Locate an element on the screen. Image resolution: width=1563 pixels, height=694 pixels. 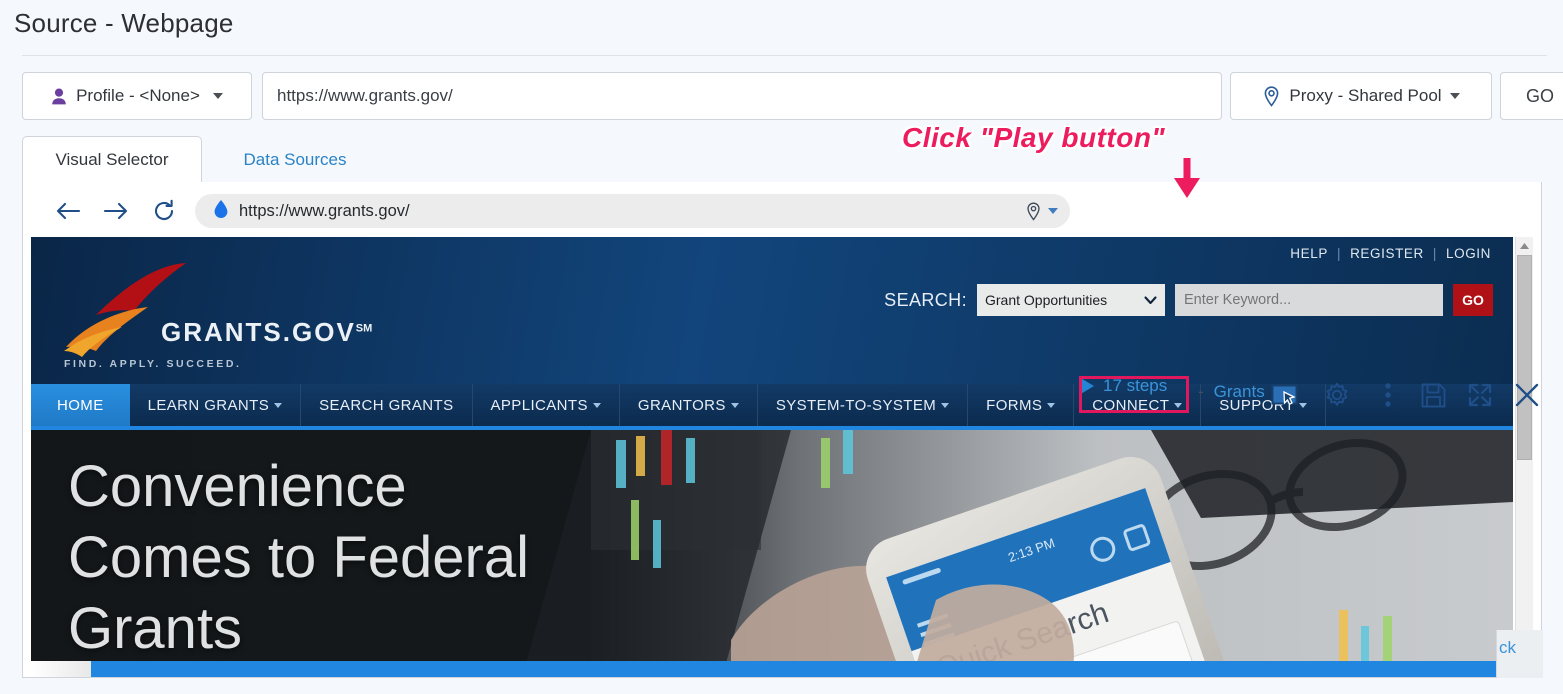
clipped-label: ck is located at coordinates (1507, 647).